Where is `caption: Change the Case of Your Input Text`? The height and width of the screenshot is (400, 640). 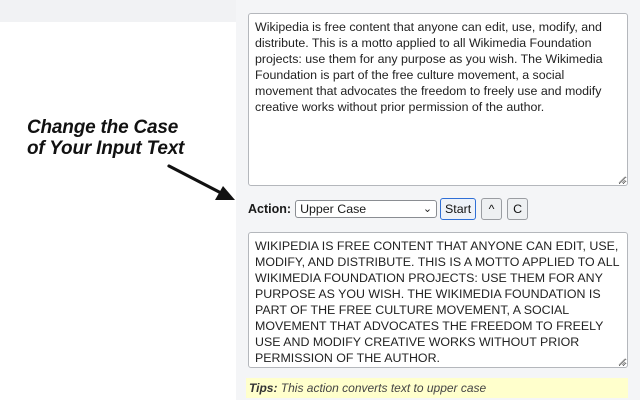
caption: Change the Case of Your Input Text is located at coordinates (127, 138).